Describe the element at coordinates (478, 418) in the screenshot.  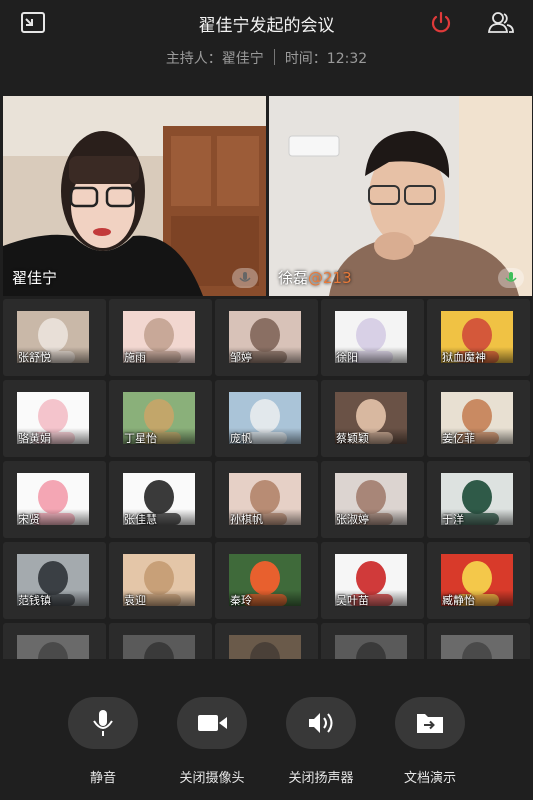
I see `participant-tile: 姜亿菲` at that location.